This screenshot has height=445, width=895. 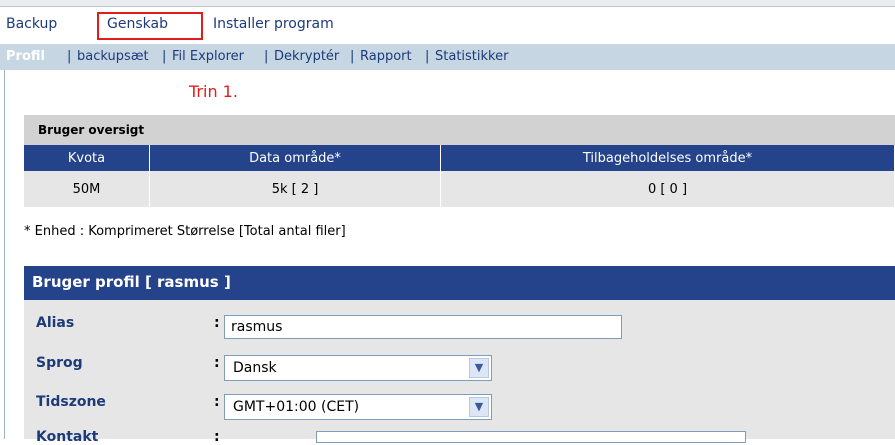 I want to click on tidszone-select: GMT+01:00 (CET) ▼, so click(x=358, y=407).